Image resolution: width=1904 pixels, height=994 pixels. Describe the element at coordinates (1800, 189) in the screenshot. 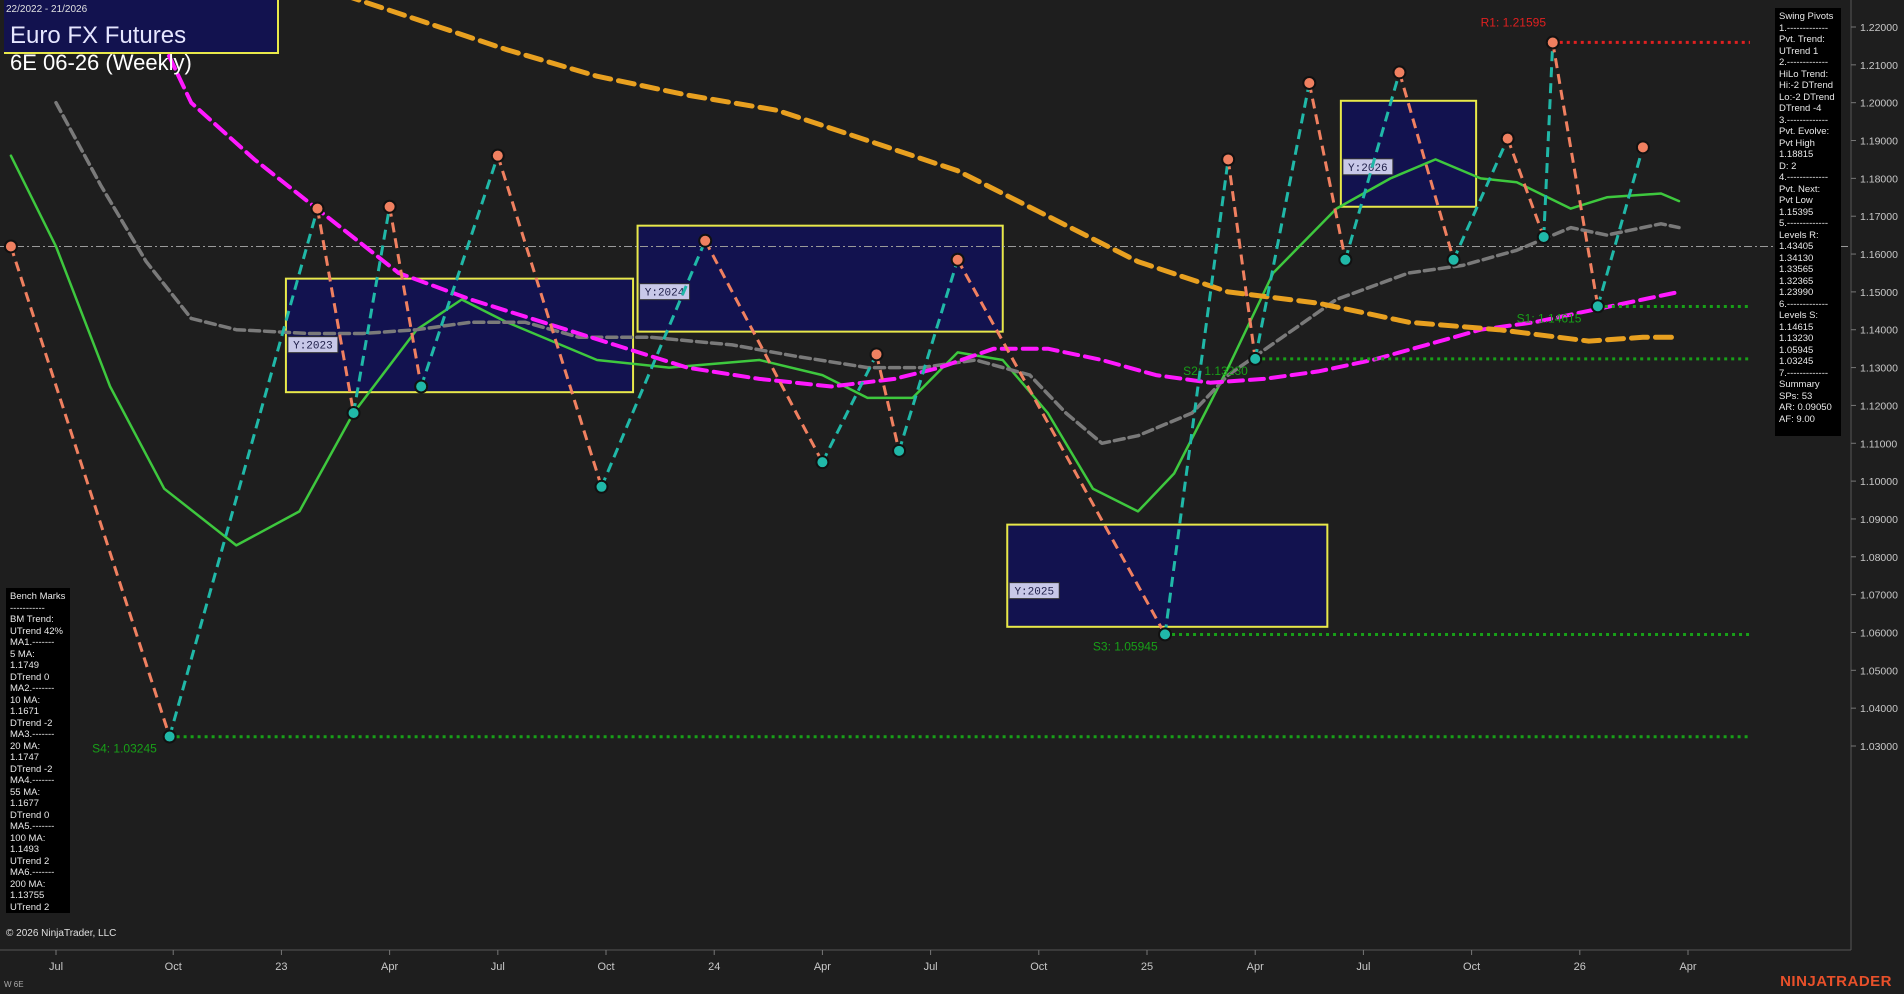

I see `swing-line: Pvt. Next:` at that location.